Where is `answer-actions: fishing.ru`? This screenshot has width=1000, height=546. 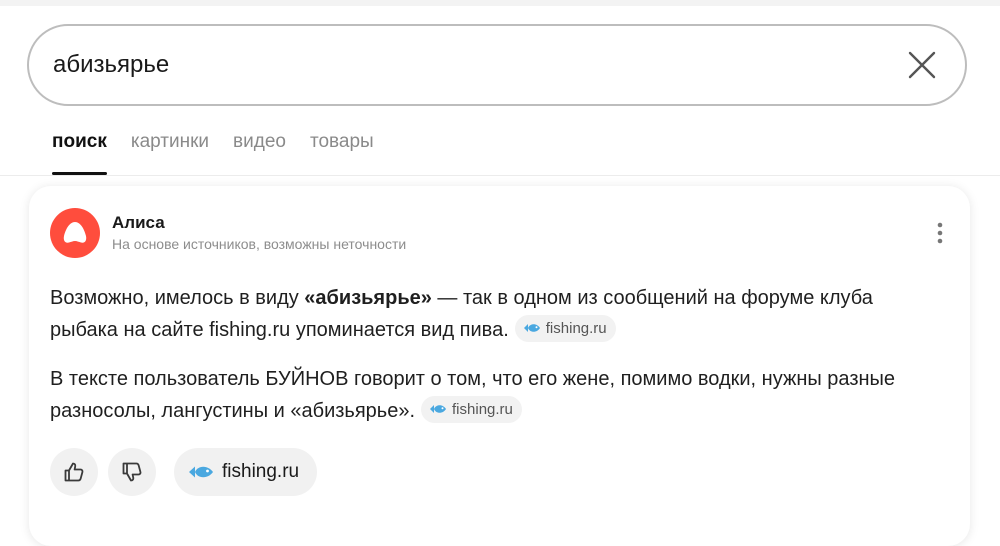
answer-actions: fishing.ru is located at coordinates (184, 472).